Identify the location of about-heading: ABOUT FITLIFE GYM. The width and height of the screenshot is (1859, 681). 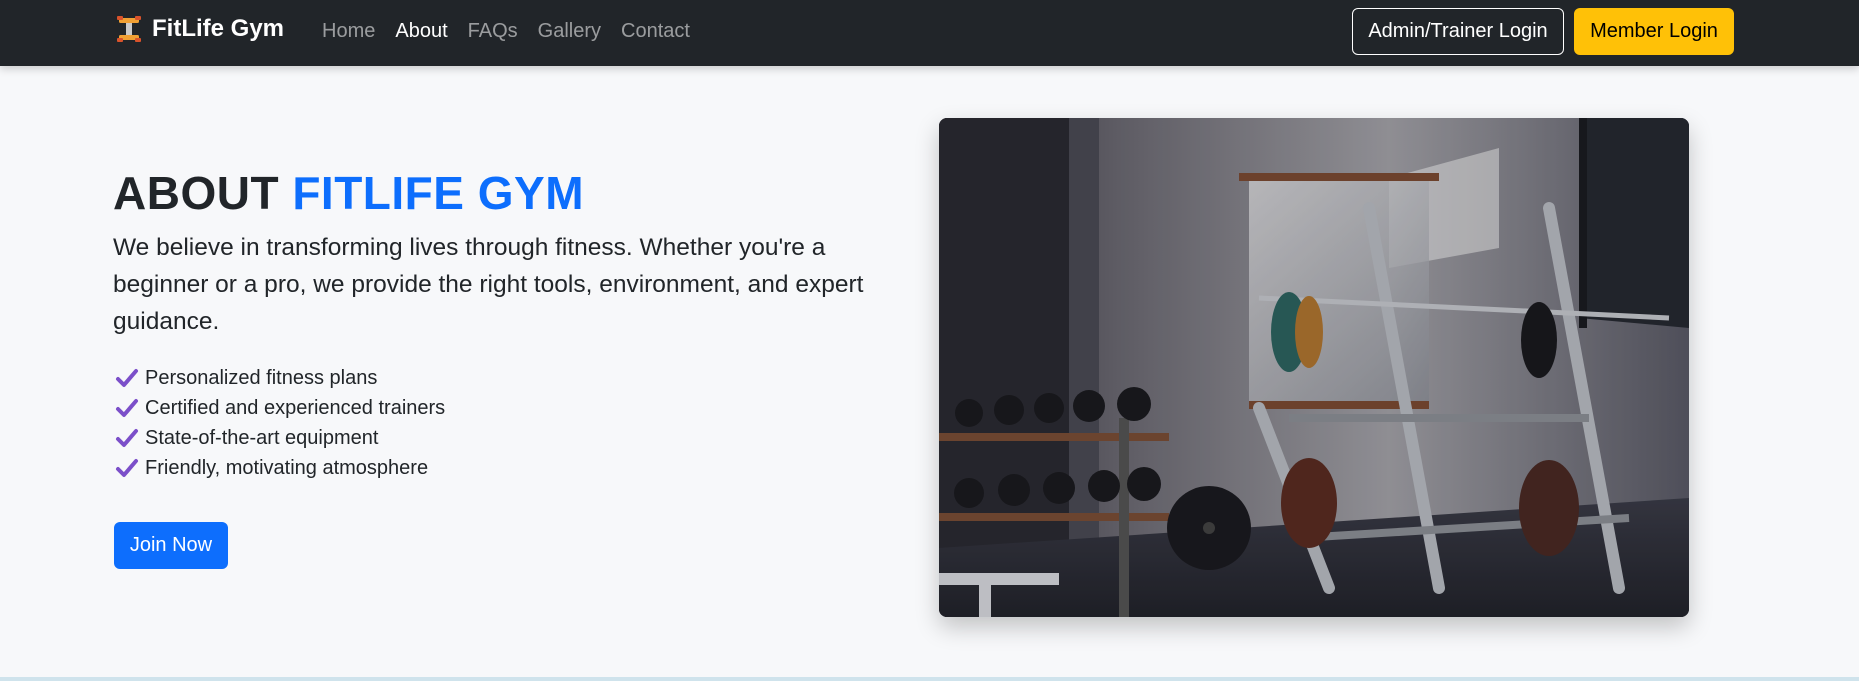
(348, 193).